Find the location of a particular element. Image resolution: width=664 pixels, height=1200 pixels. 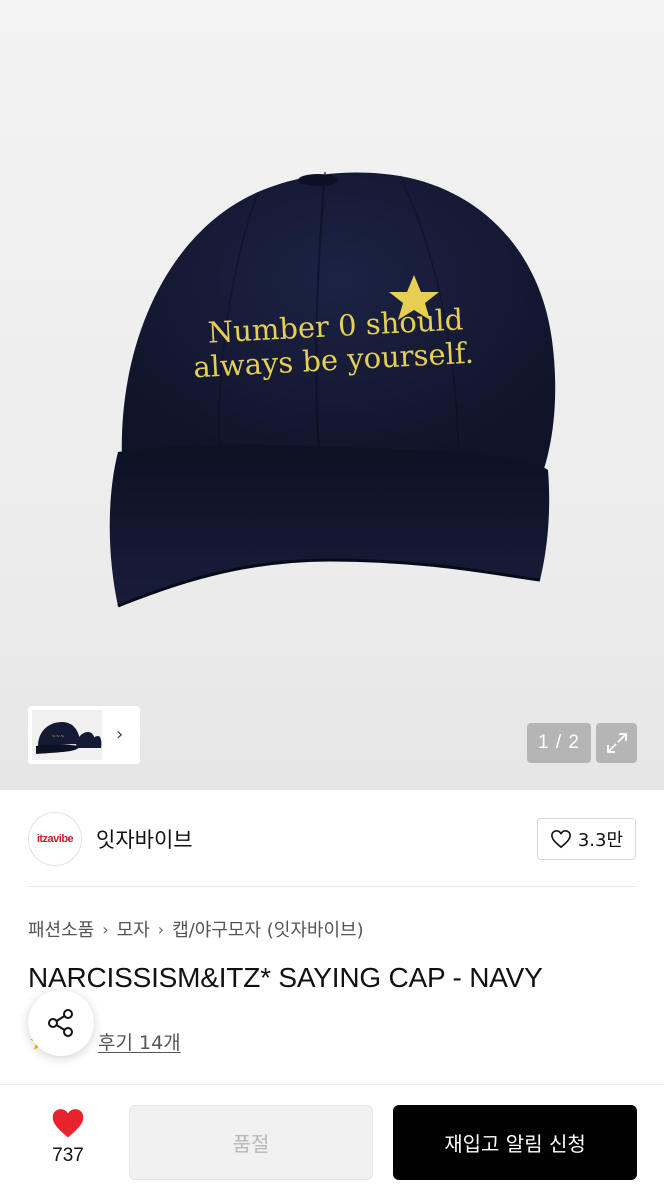

wishlist-count: 737 is located at coordinates (68, 1155).